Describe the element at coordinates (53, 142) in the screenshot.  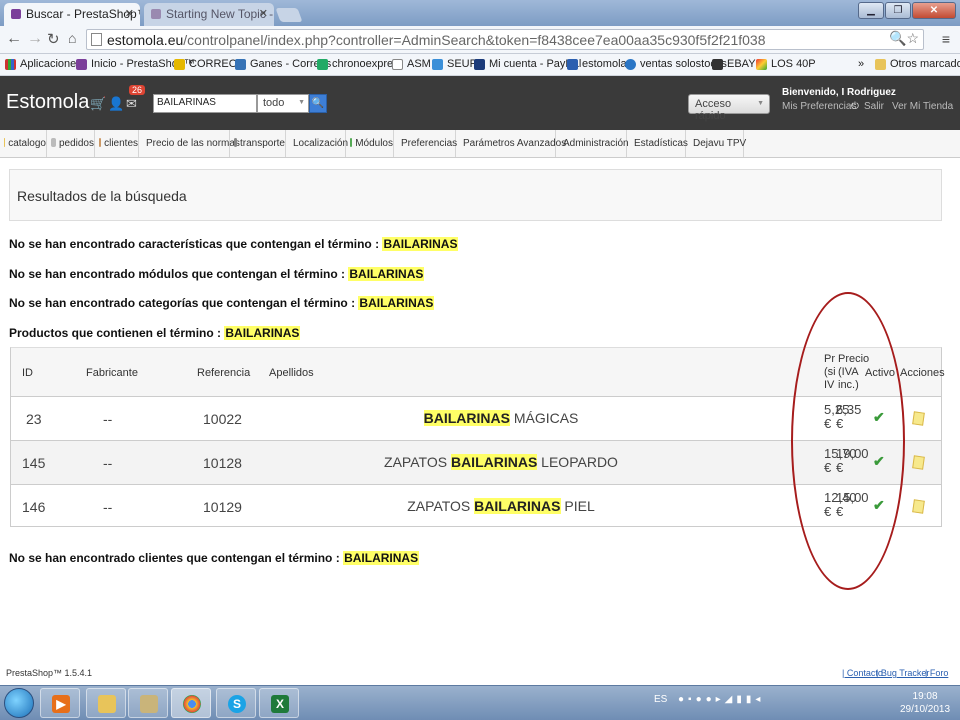
I see `orders-icon` at that location.